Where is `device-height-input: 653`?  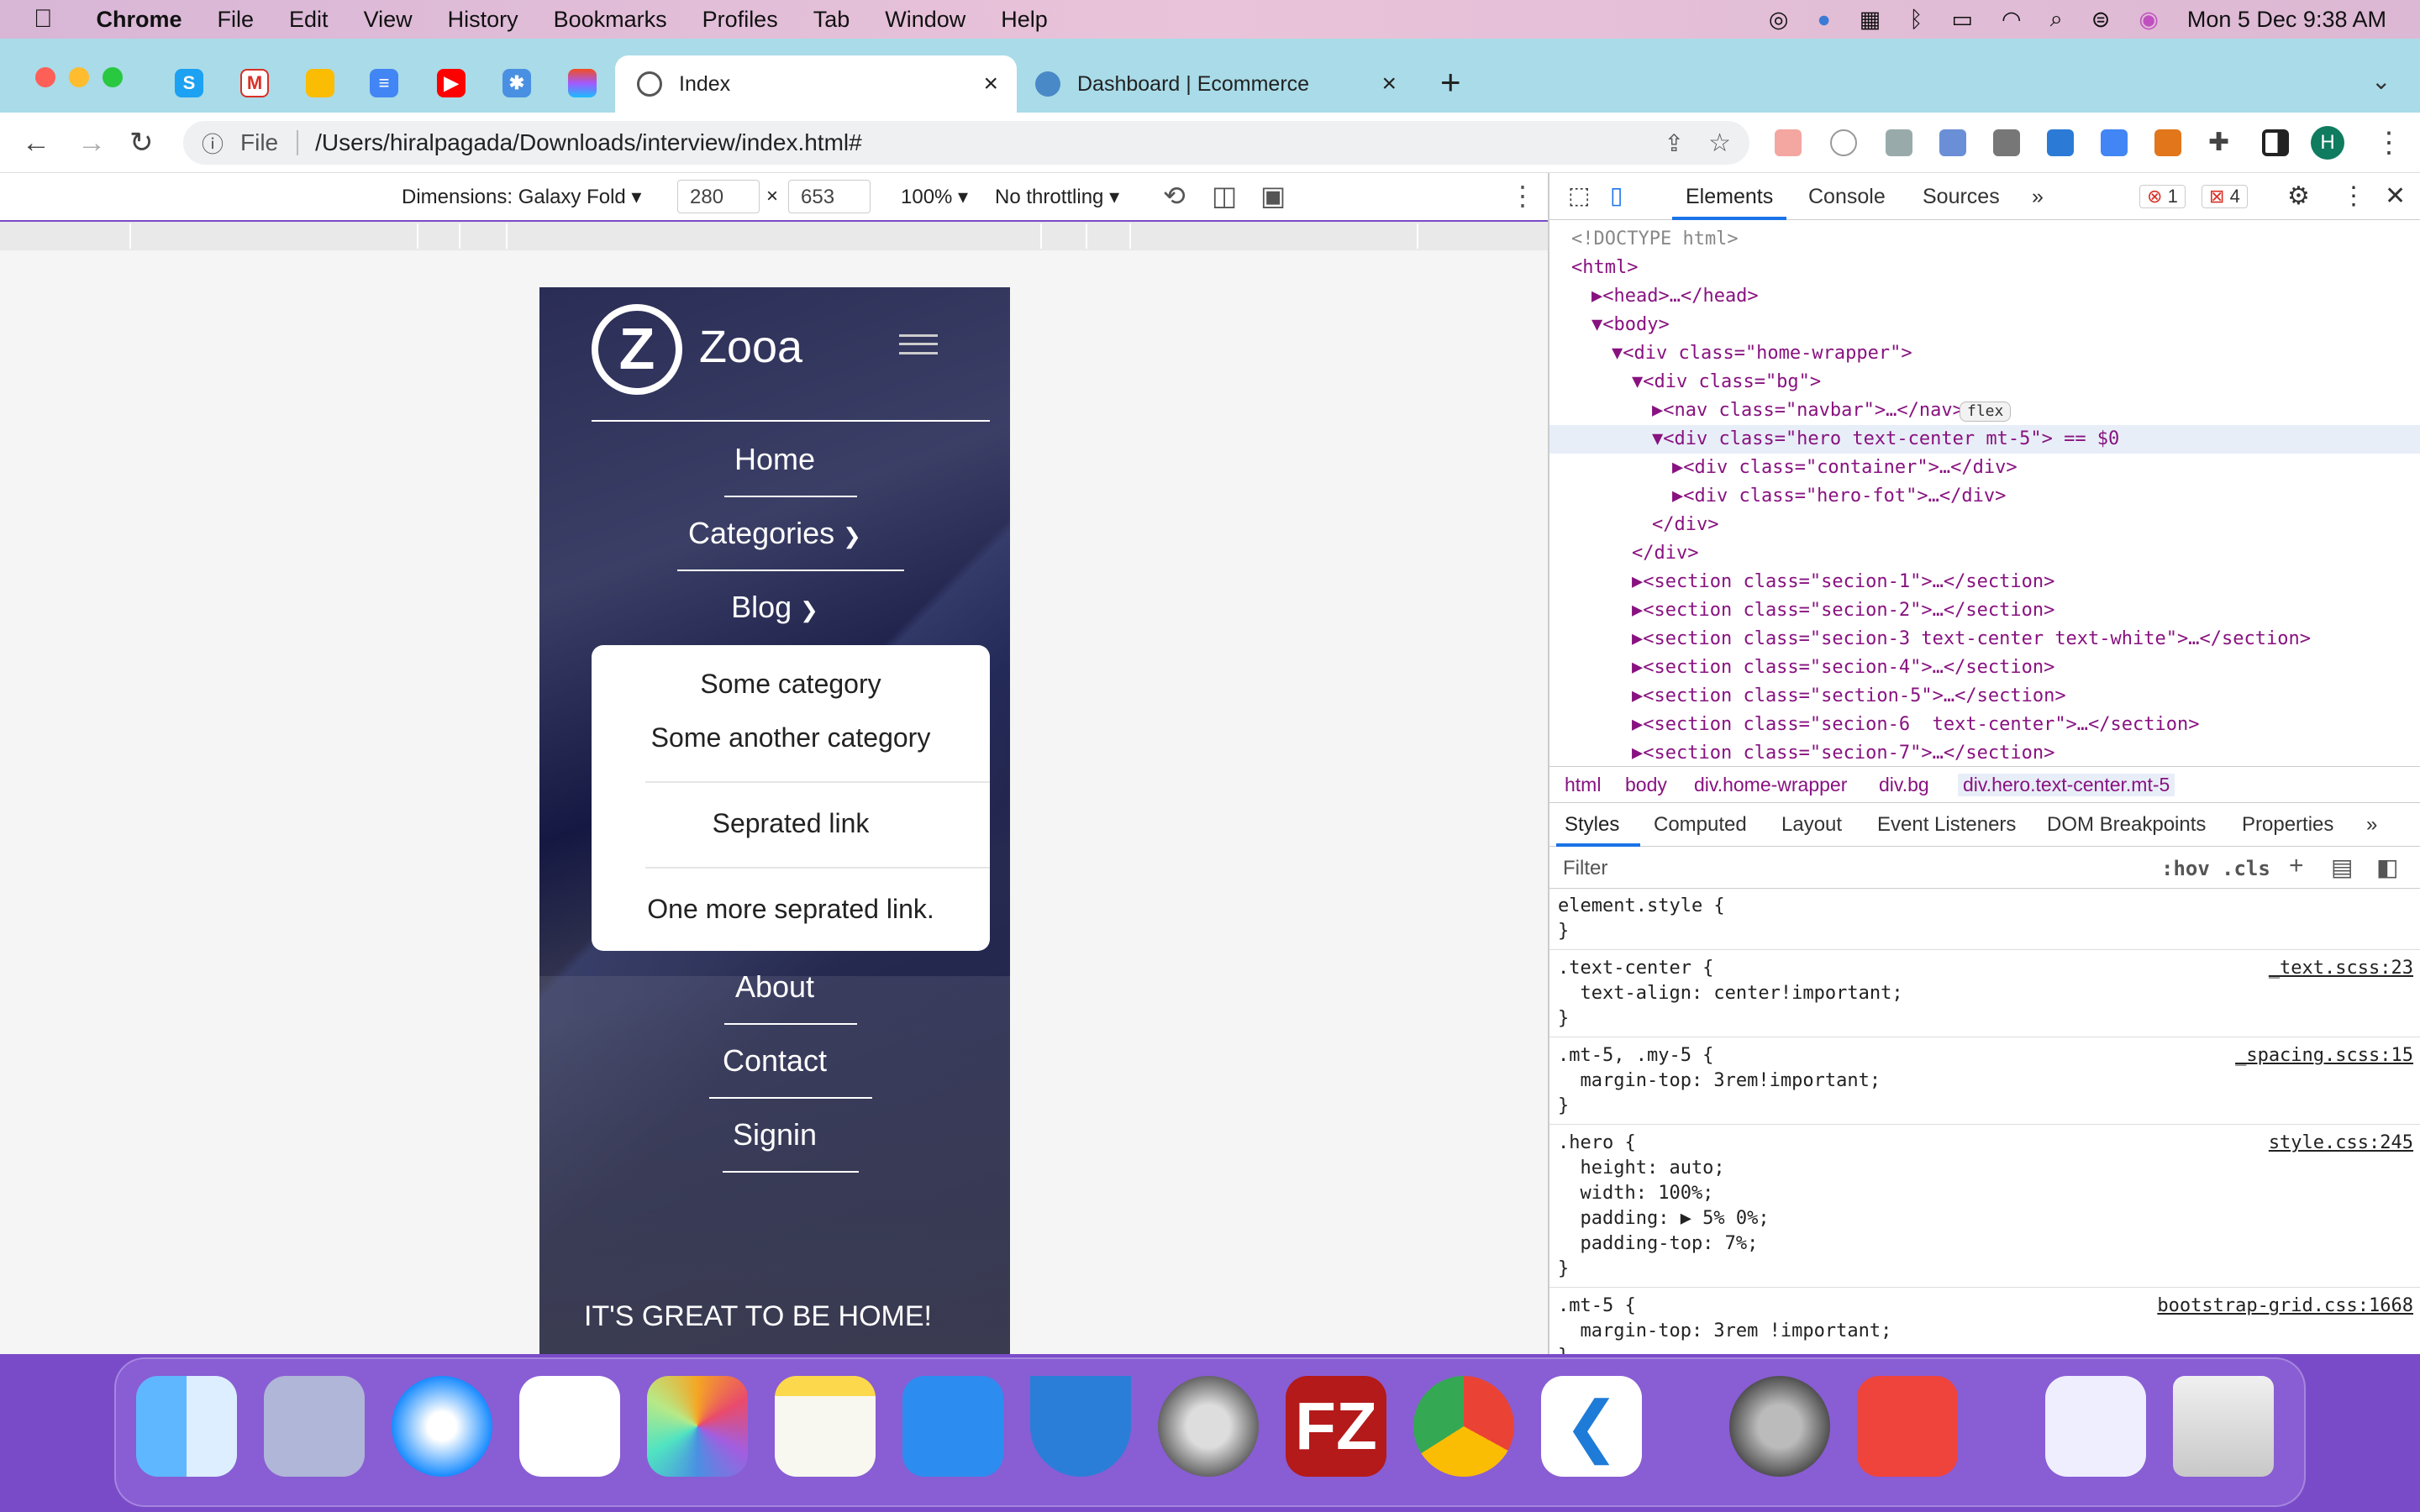
device-height-input: 653 is located at coordinates (829, 196).